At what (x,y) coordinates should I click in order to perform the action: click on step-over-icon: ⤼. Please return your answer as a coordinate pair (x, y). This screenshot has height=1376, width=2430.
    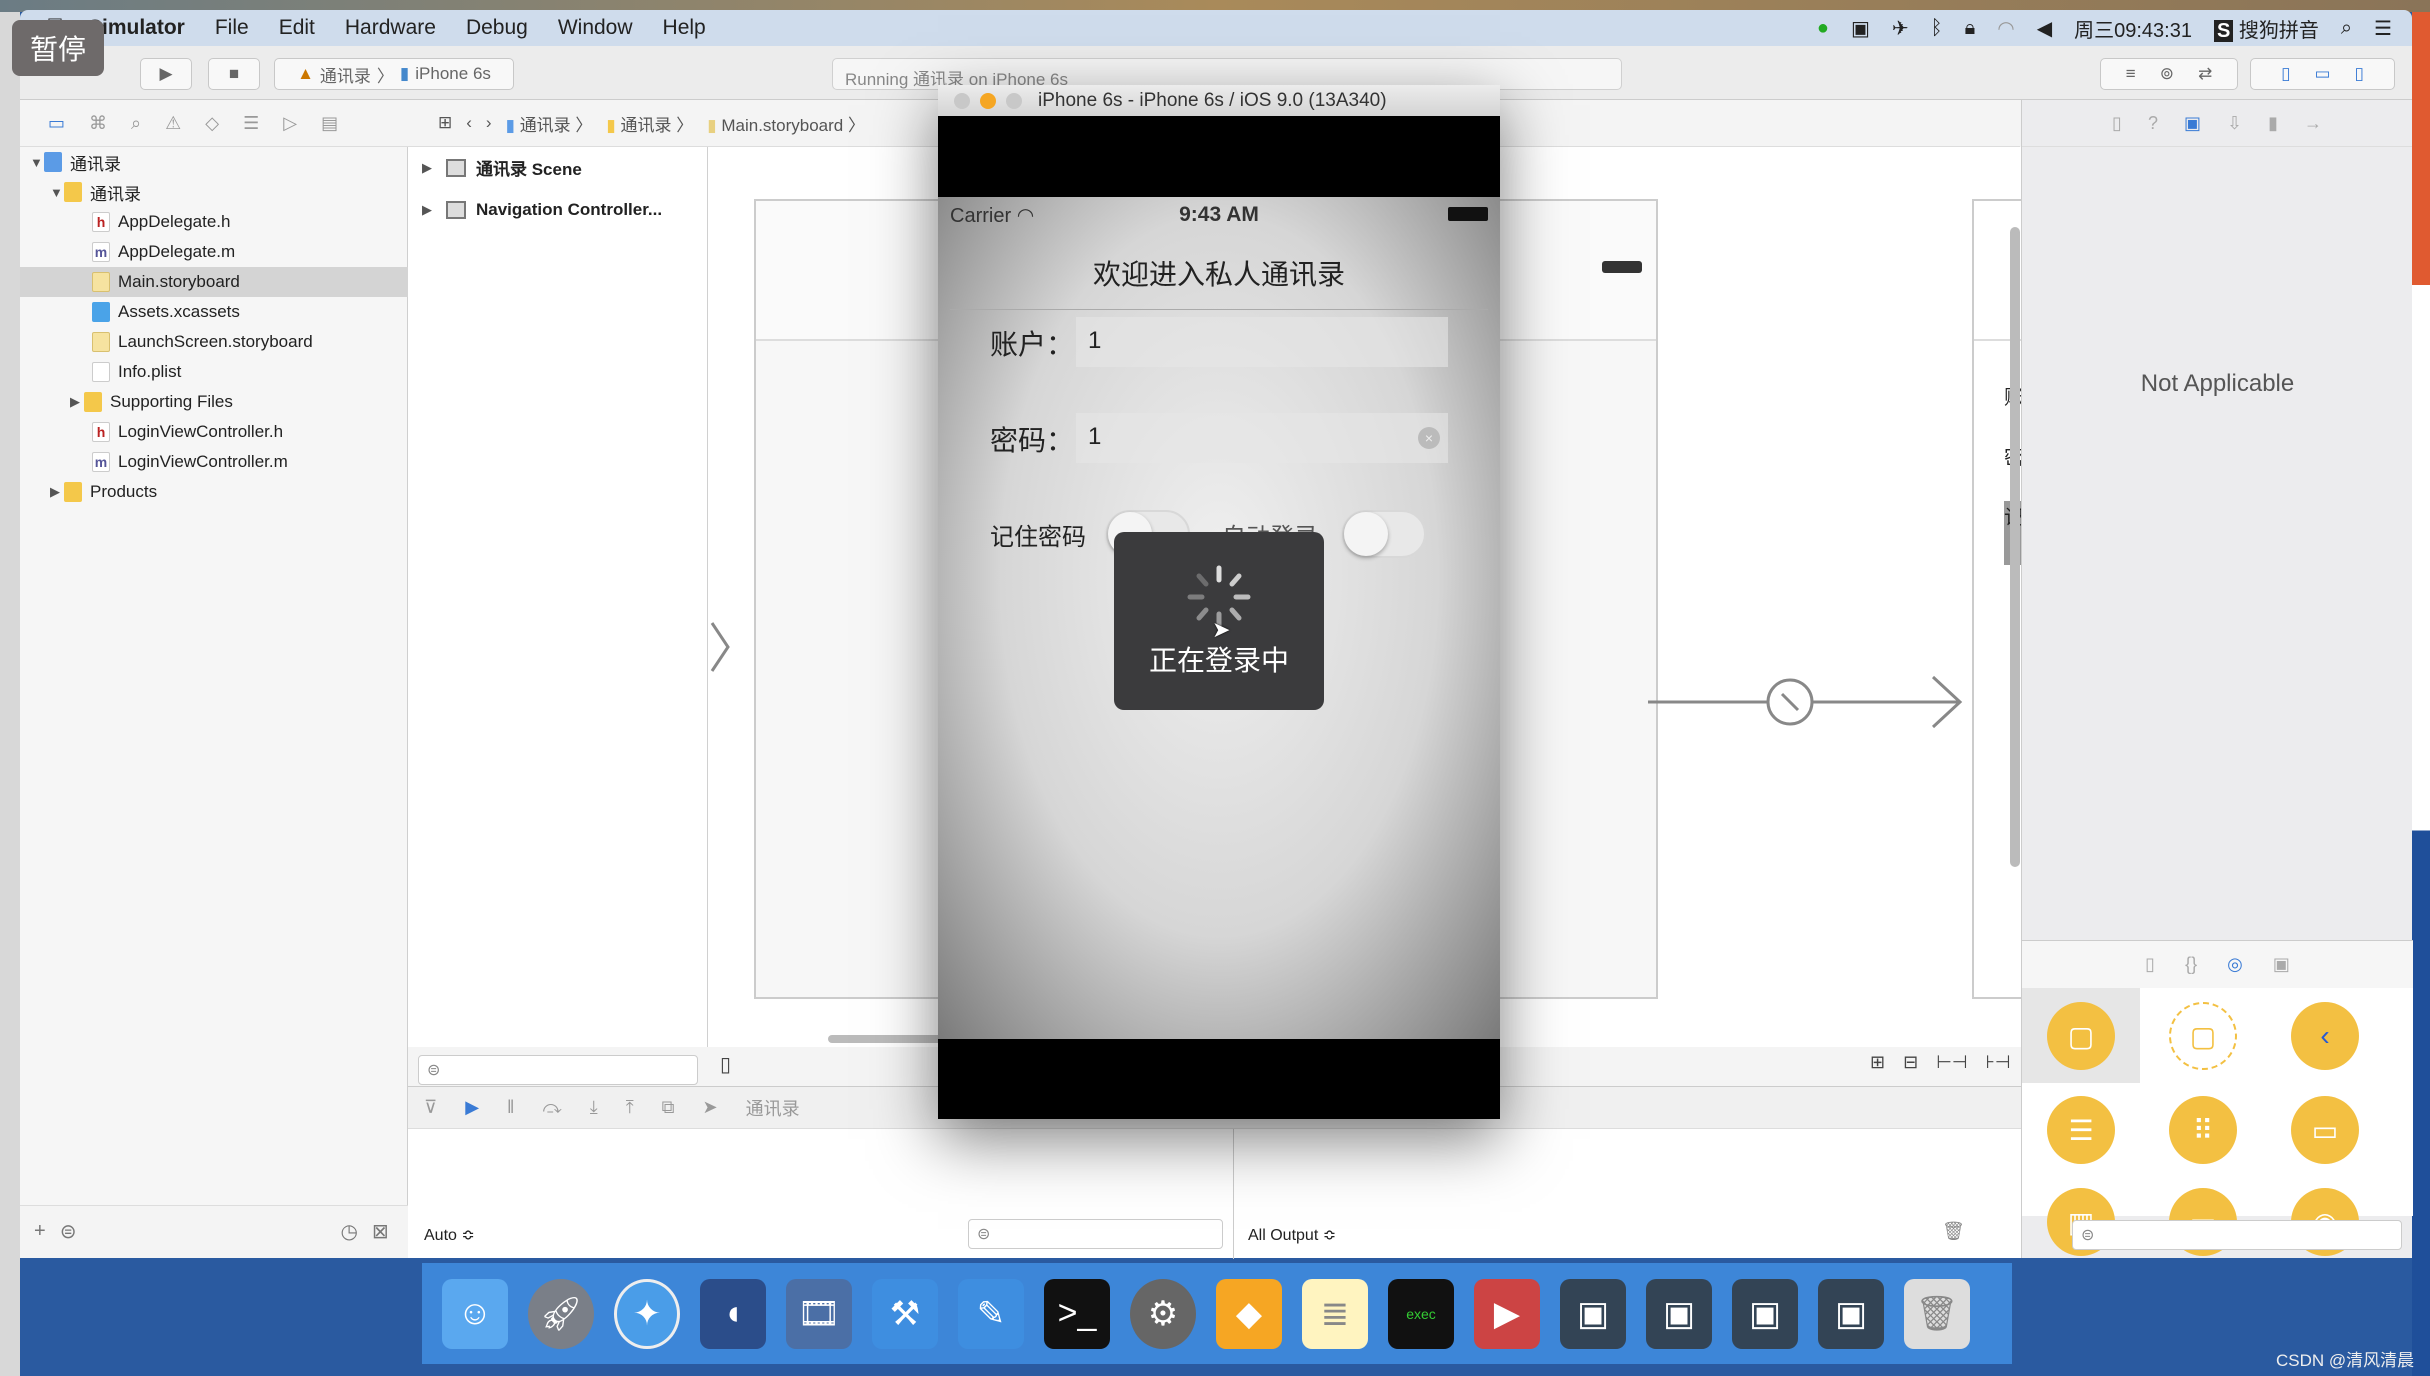
    Looking at the image, I should click on (551, 1107).